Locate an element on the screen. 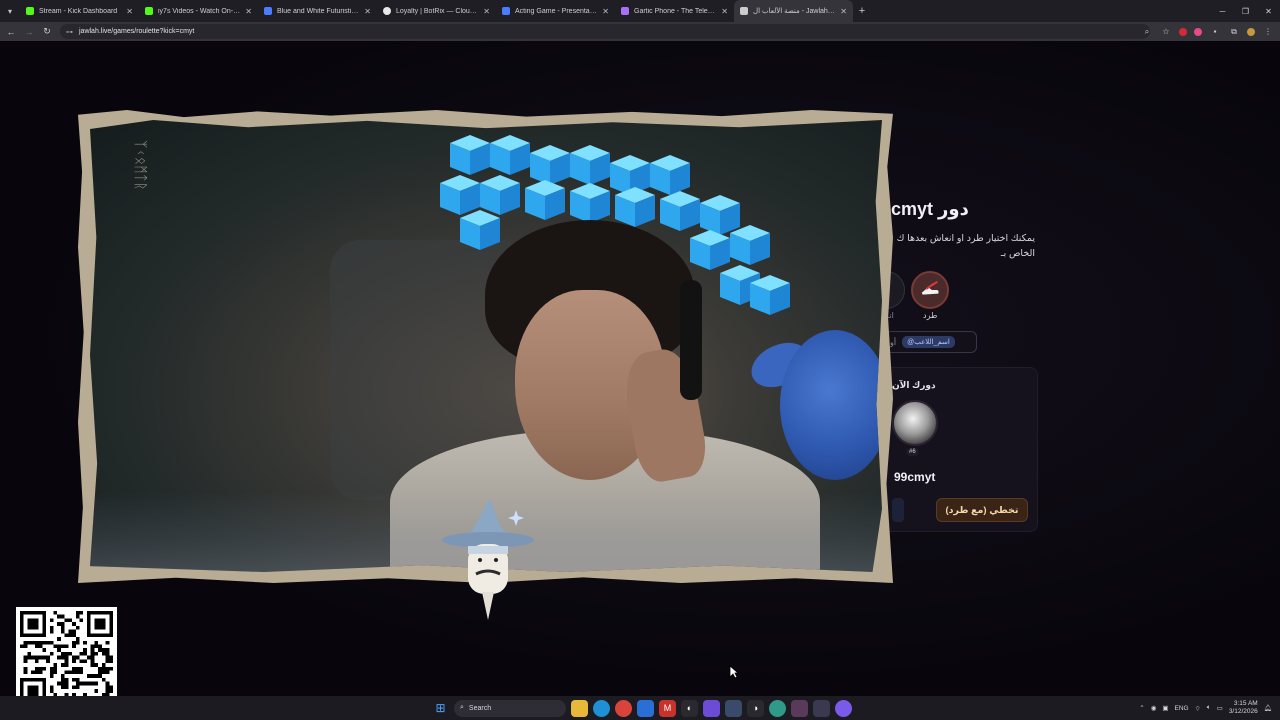 The image size is (1280, 720). notifications-icon: 🔔︎ is located at coordinates (1268, 708).